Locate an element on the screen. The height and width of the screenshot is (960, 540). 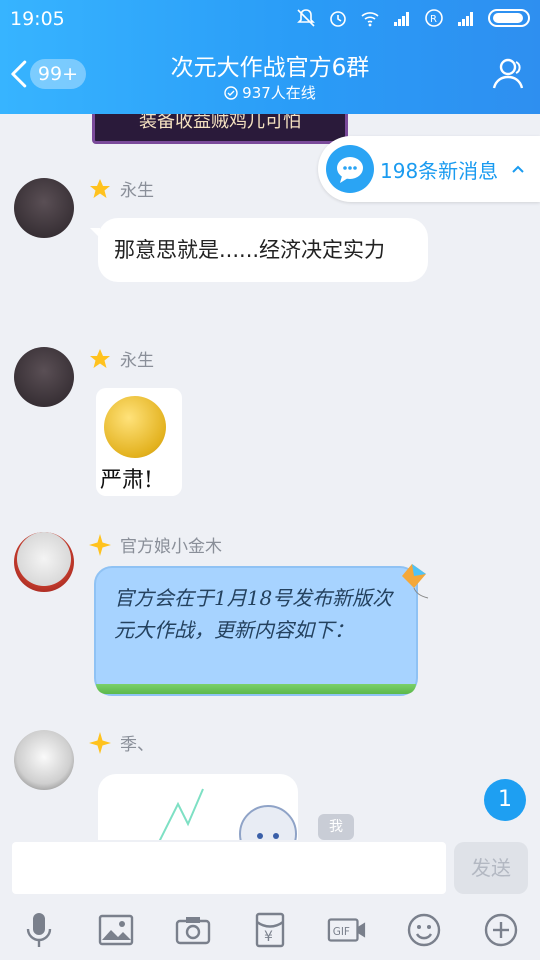
camera-button is located at coordinates (193, 930).